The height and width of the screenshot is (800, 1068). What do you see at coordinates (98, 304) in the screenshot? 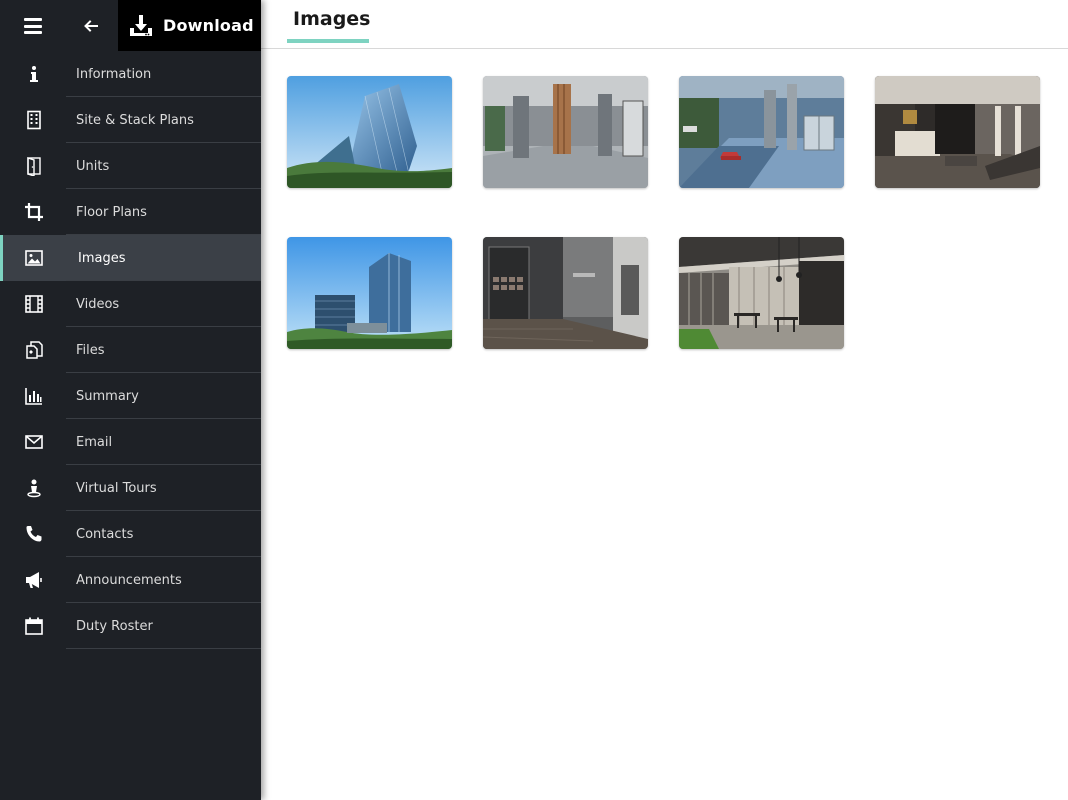
I see `sidebar-item-label: Videos` at bounding box center [98, 304].